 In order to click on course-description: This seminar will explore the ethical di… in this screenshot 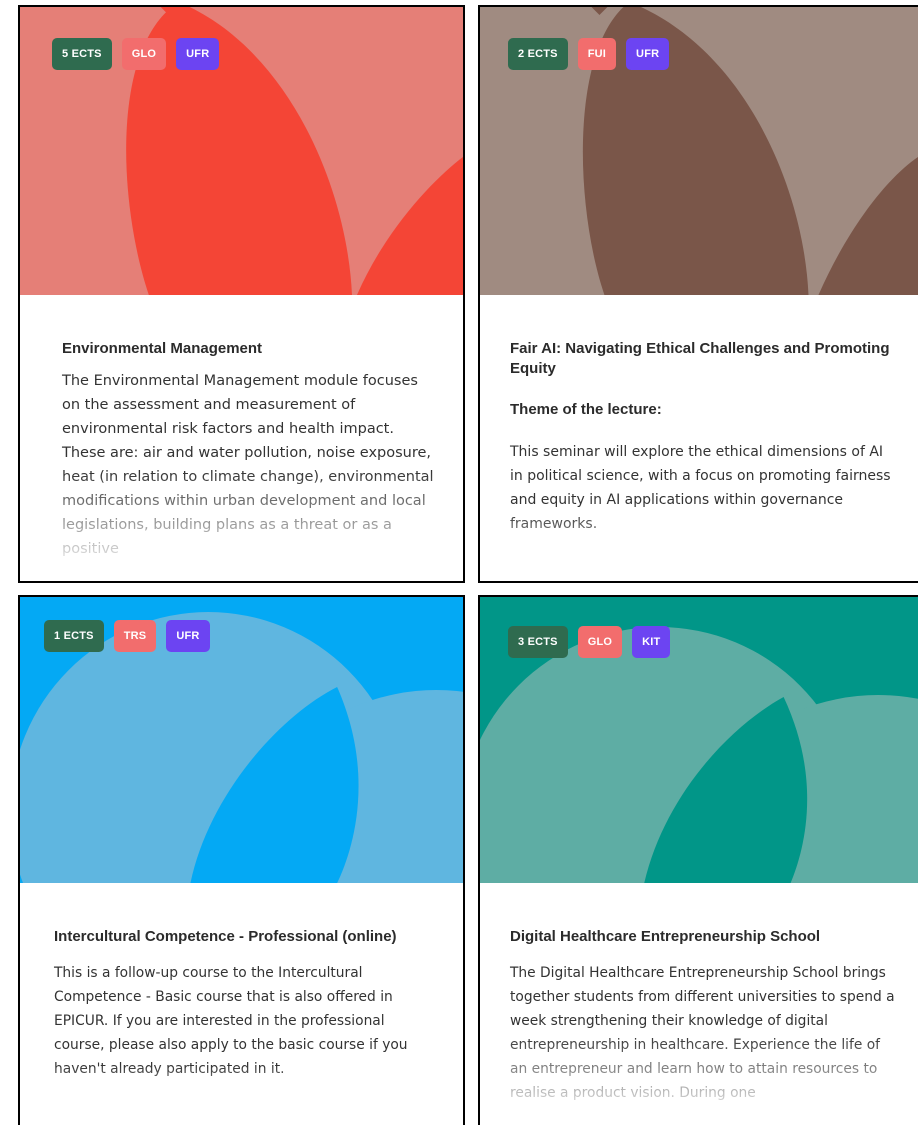, I will do `click(700, 488)`.